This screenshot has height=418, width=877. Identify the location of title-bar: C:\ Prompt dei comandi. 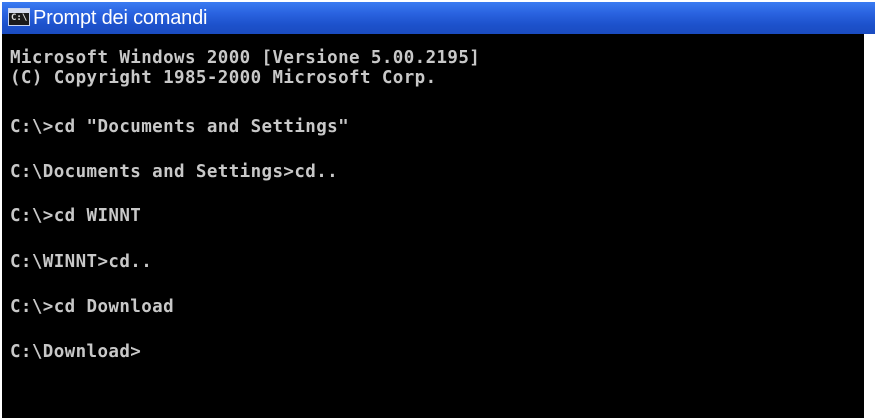
(438, 18).